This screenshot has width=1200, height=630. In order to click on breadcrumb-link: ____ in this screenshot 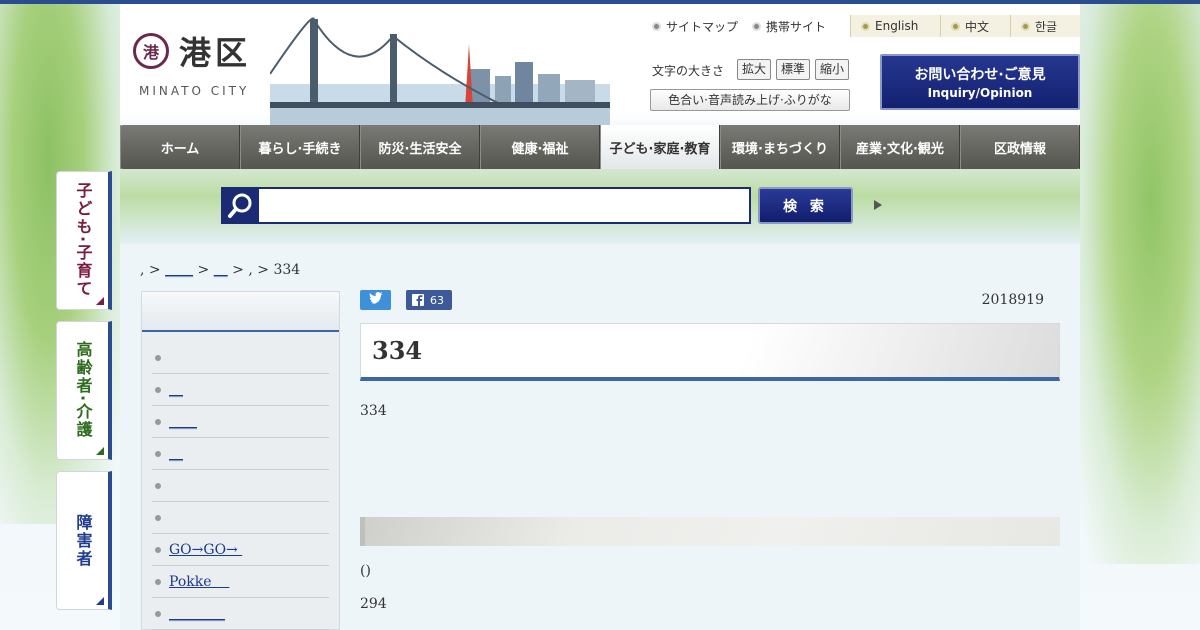, I will do `click(179, 270)`.